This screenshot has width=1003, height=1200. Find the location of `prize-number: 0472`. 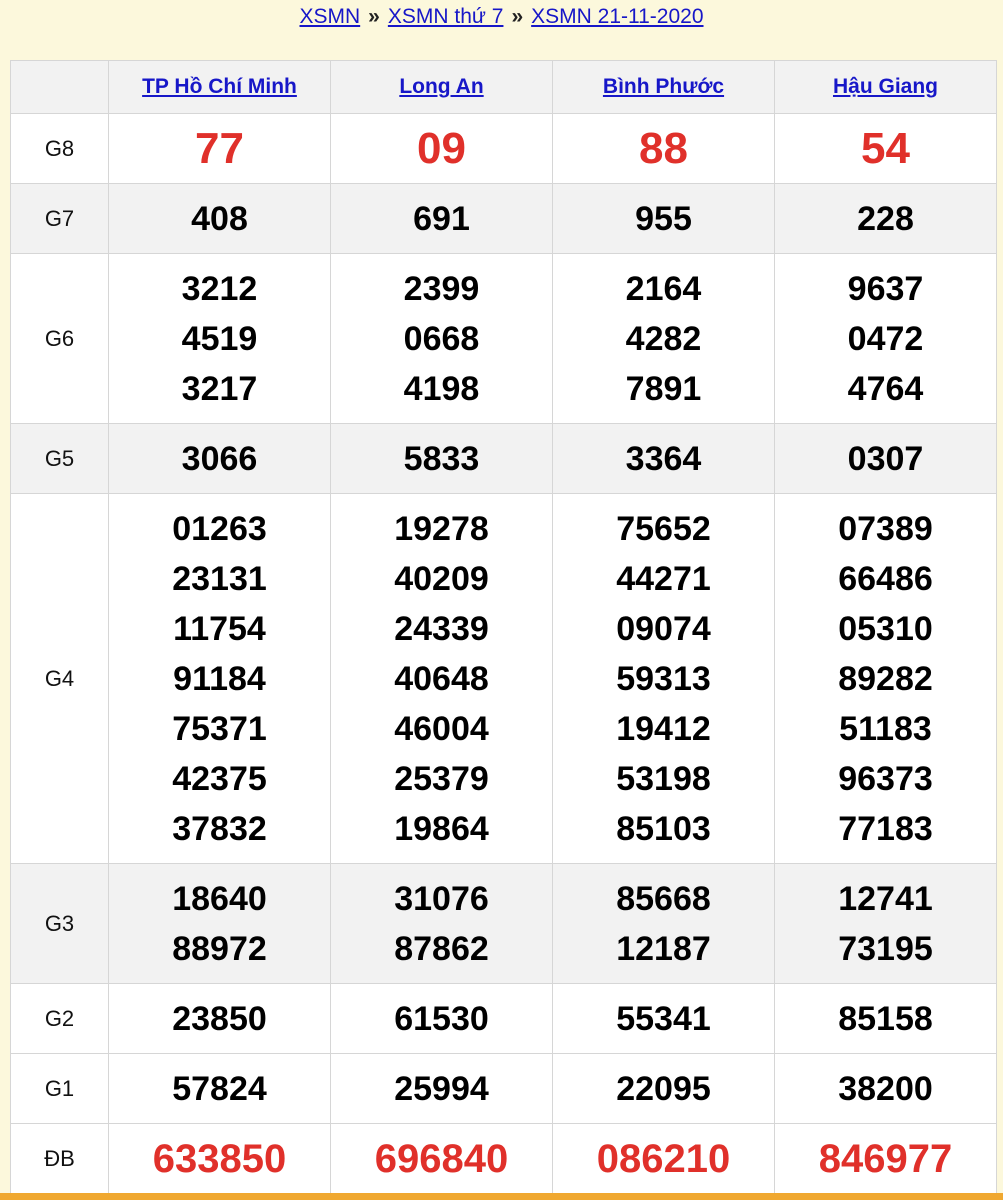

prize-number: 0472 is located at coordinates (885, 338).